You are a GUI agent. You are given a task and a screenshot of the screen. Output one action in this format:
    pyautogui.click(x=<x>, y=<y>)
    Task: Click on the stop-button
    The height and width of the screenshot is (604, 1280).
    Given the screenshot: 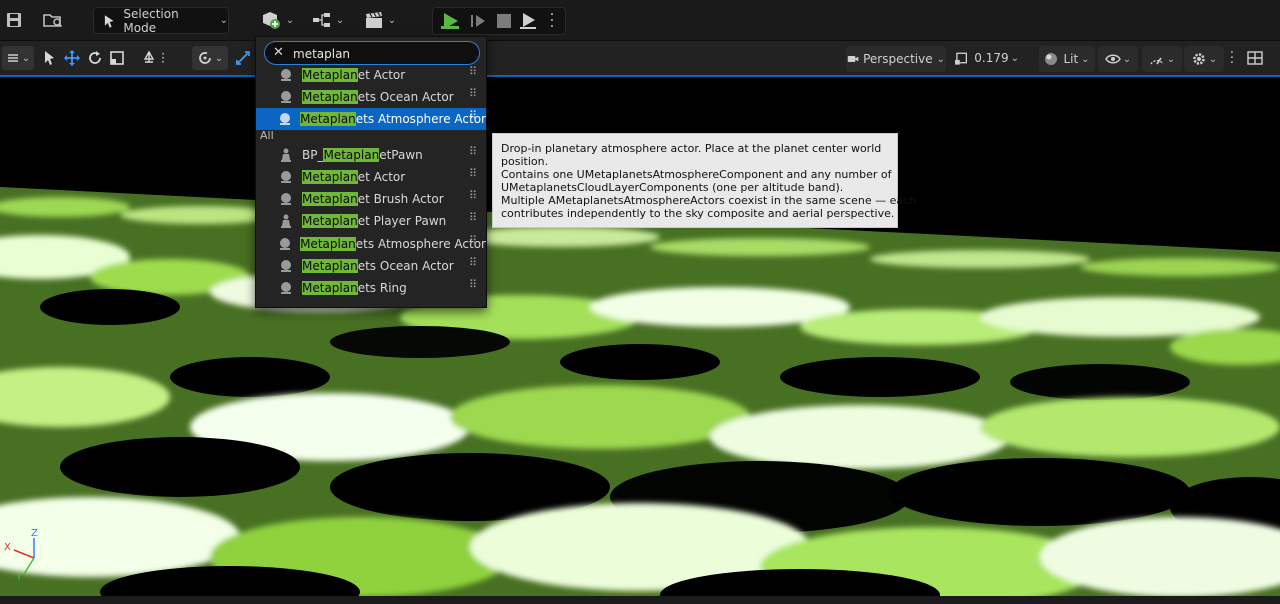 What is the action you would take?
    pyautogui.click(x=504, y=21)
    